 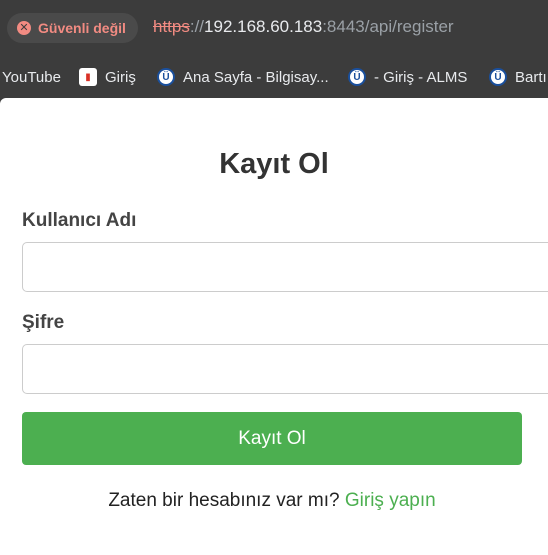 What do you see at coordinates (43, 322) in the screenshot?
I see `password-label: Şifre` at bounding box center [43, 322].